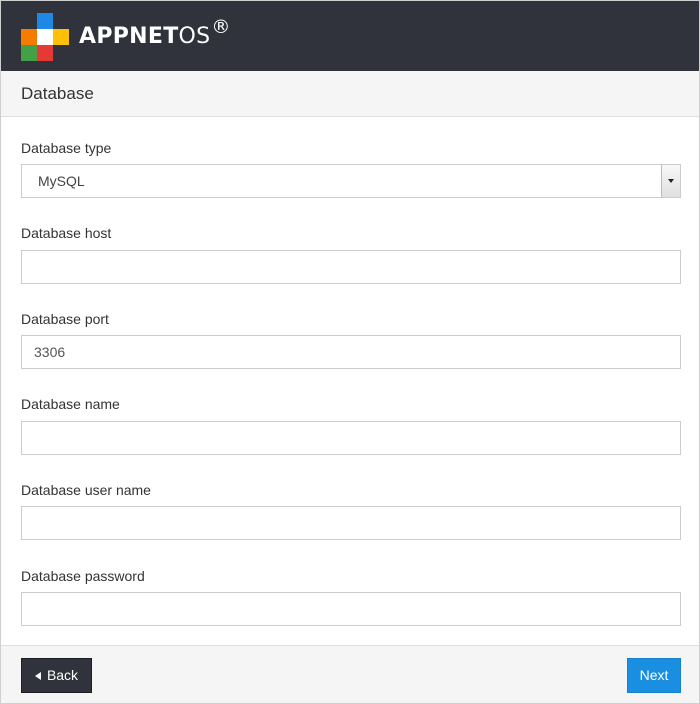  What do you see at coordinates (37, 676) in the screenshot?
I see `arrow-left-icon` at bounding box center [37, 676].